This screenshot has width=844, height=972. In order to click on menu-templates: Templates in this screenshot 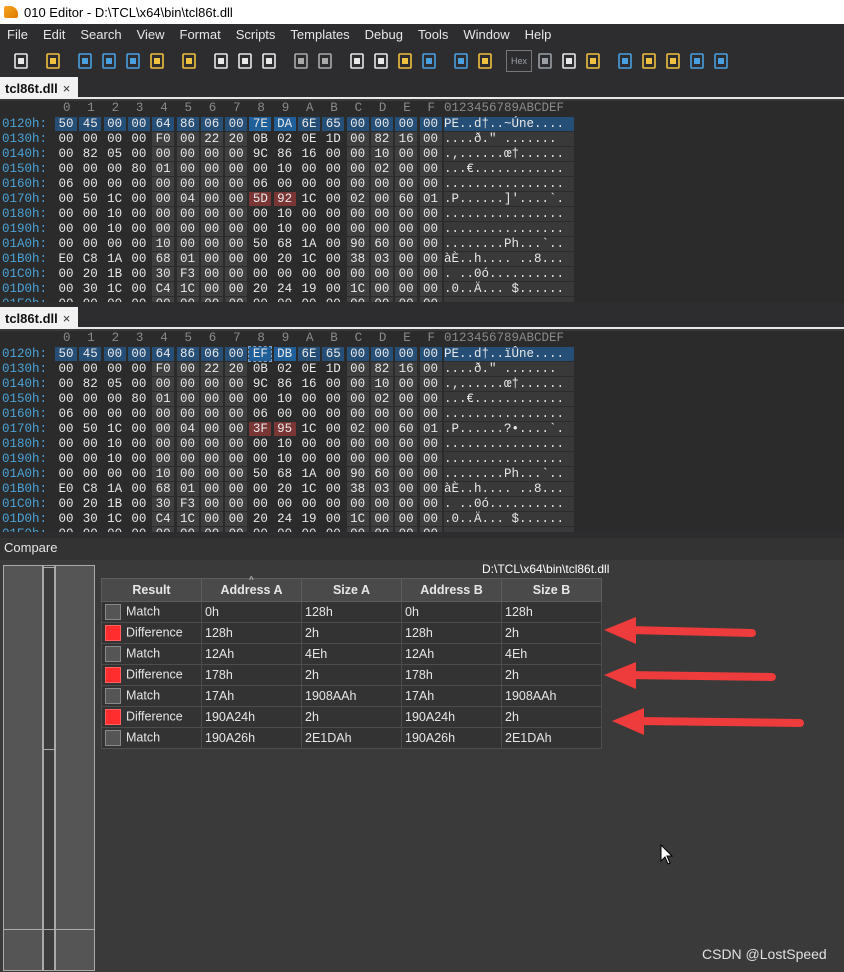, I will do `click(320, 34)`.